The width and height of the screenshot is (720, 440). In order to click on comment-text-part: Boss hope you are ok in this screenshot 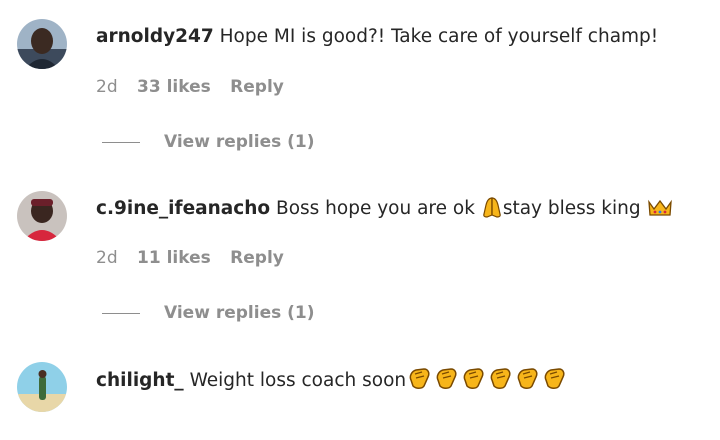, I will do `click(378, 208)`.